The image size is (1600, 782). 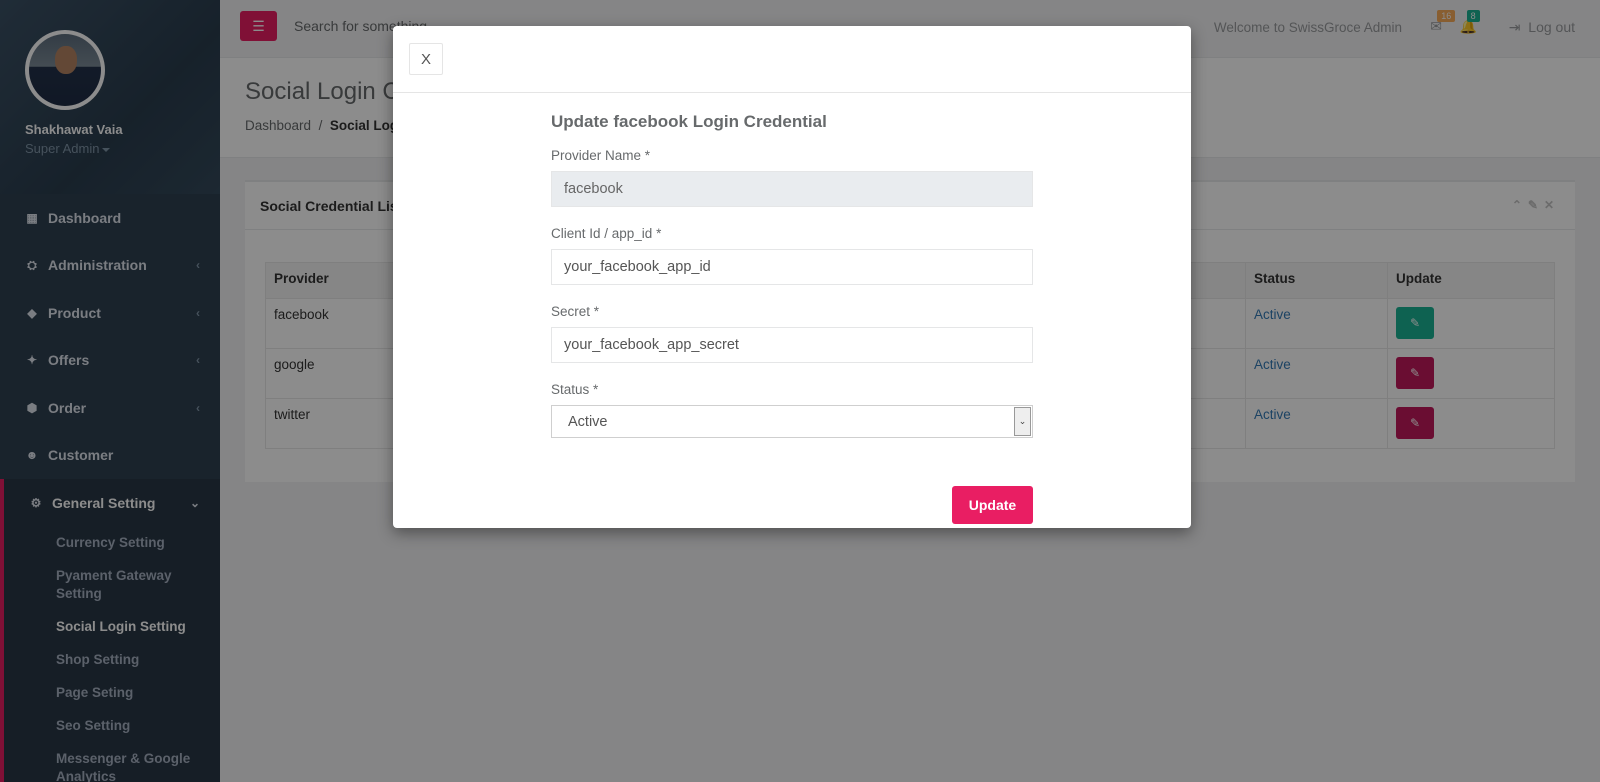 What do you see at coordinates (992, 505) in the screenshot?
I see `update-button: Update` at bounding box center [992, 505].